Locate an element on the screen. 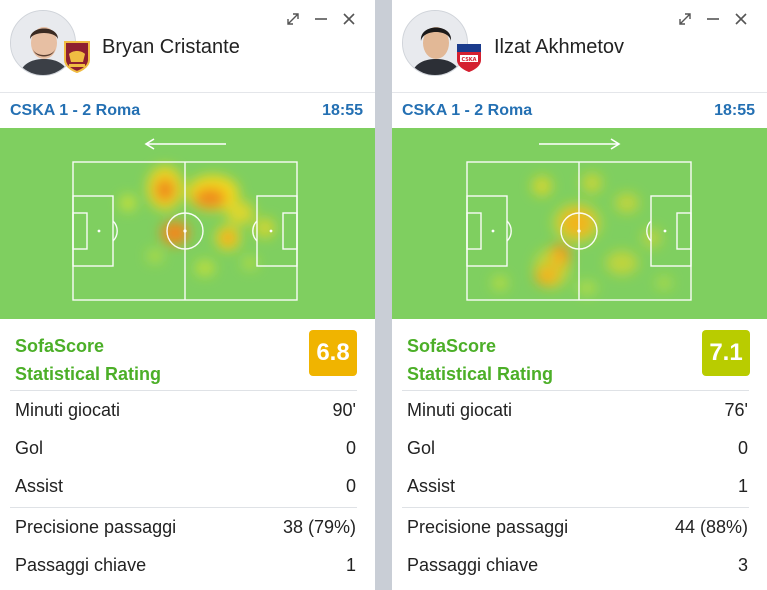  stat-row: Minuti giocati 76' is located at coordinates (577, 410).